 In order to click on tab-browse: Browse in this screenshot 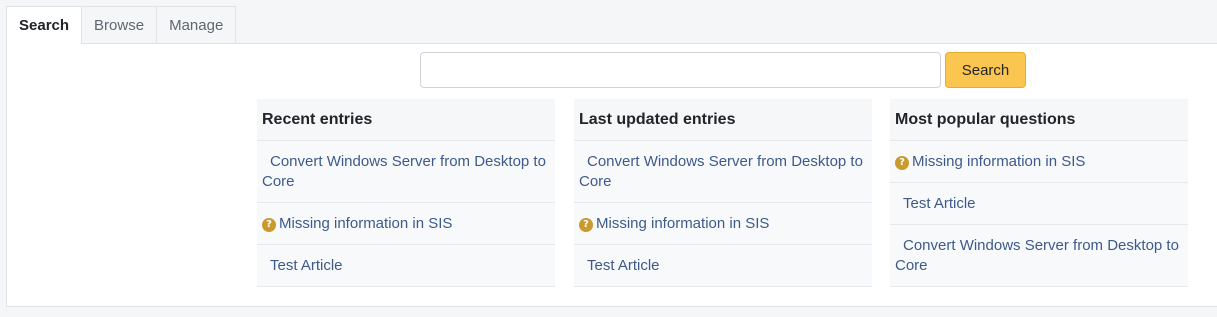, I will do `click(119, 24)`.